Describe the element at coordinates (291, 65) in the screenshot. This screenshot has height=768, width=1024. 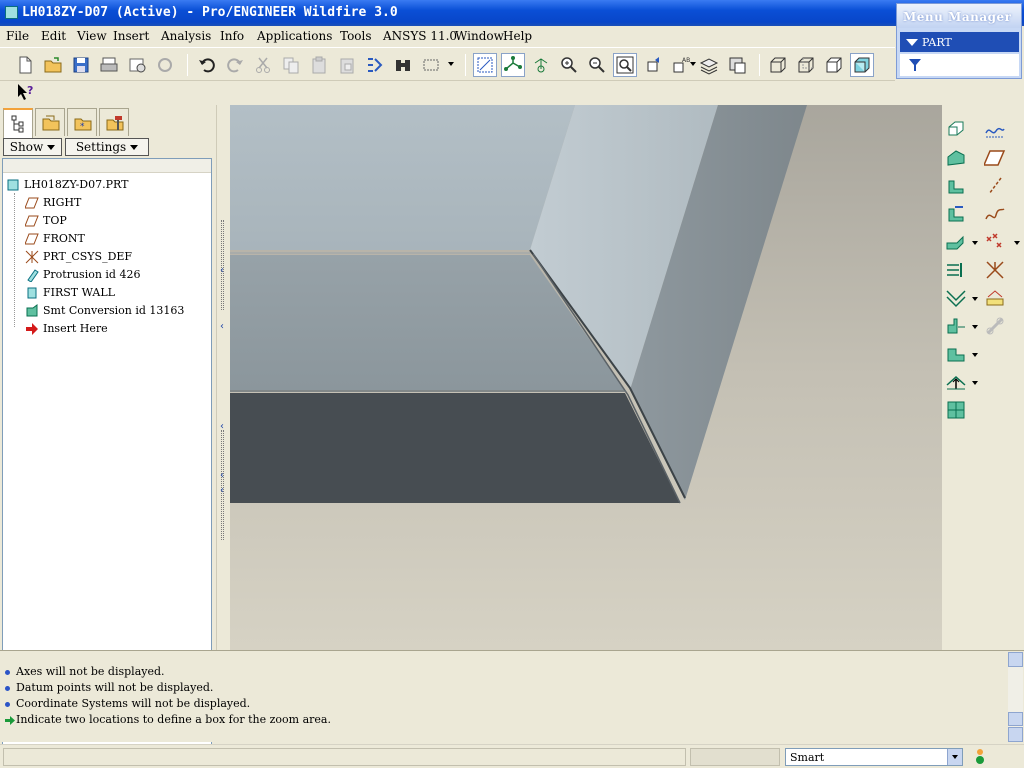
I see `copy-icon` at that location.